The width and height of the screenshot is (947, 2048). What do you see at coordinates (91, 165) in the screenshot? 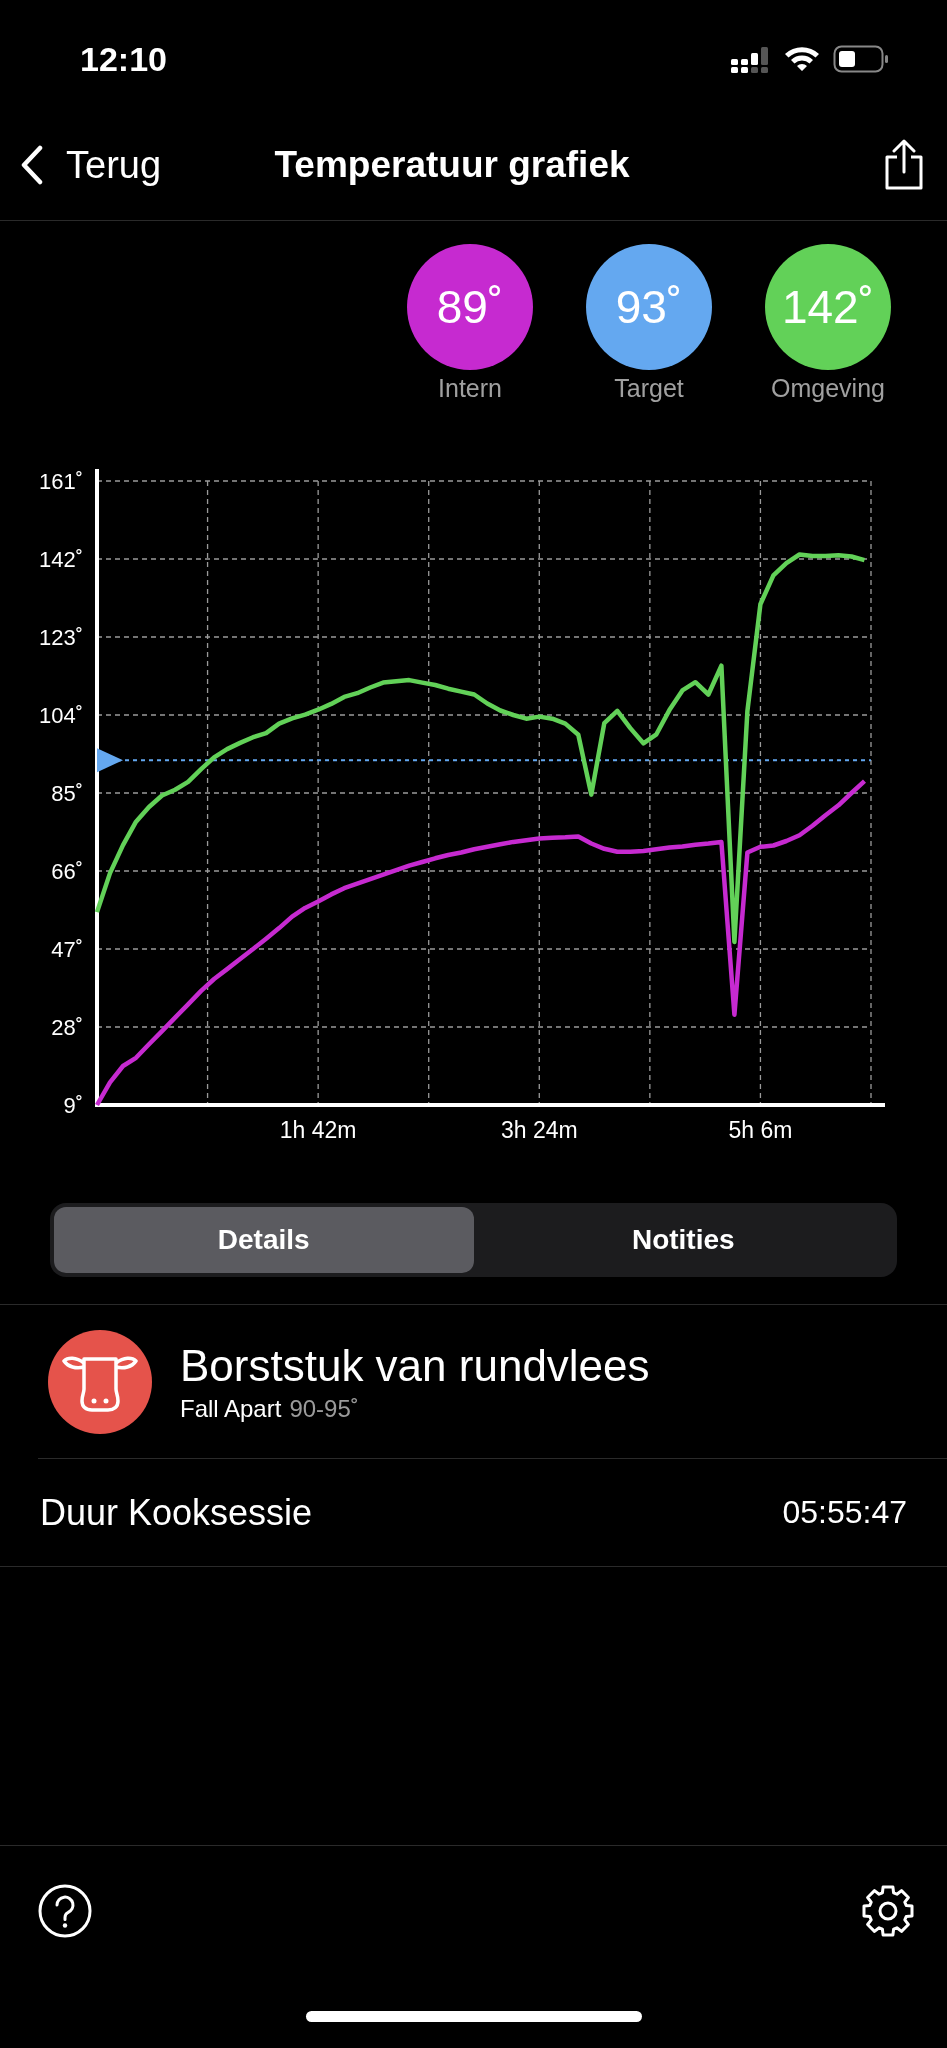
I see `back-button: Terug` at bounding box center [91, 165].